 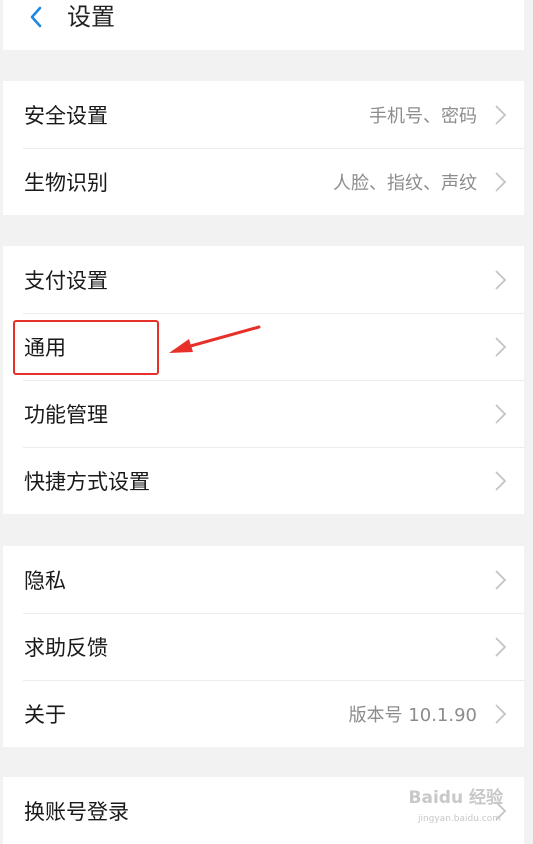 What do you see at coordinates (263, 579) in the screenshot?
I see `settings-row-privacy: 隐私` at bounding box center [263, 579].